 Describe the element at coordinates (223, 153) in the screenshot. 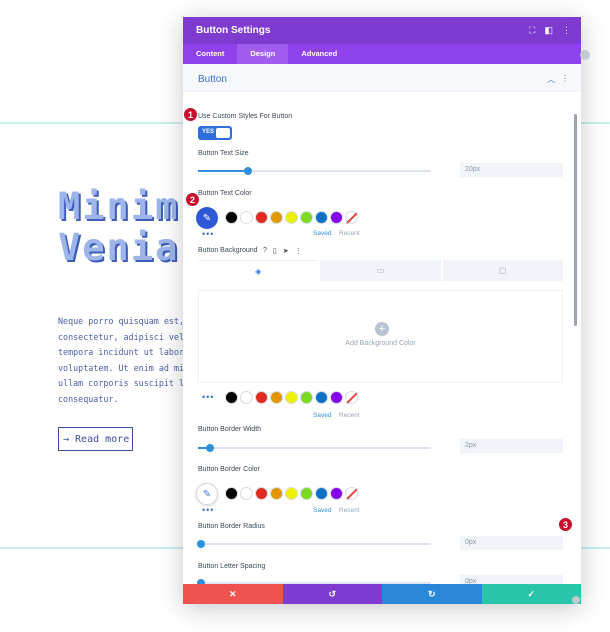

I see `text-size-label: Button Text Size` at that location.